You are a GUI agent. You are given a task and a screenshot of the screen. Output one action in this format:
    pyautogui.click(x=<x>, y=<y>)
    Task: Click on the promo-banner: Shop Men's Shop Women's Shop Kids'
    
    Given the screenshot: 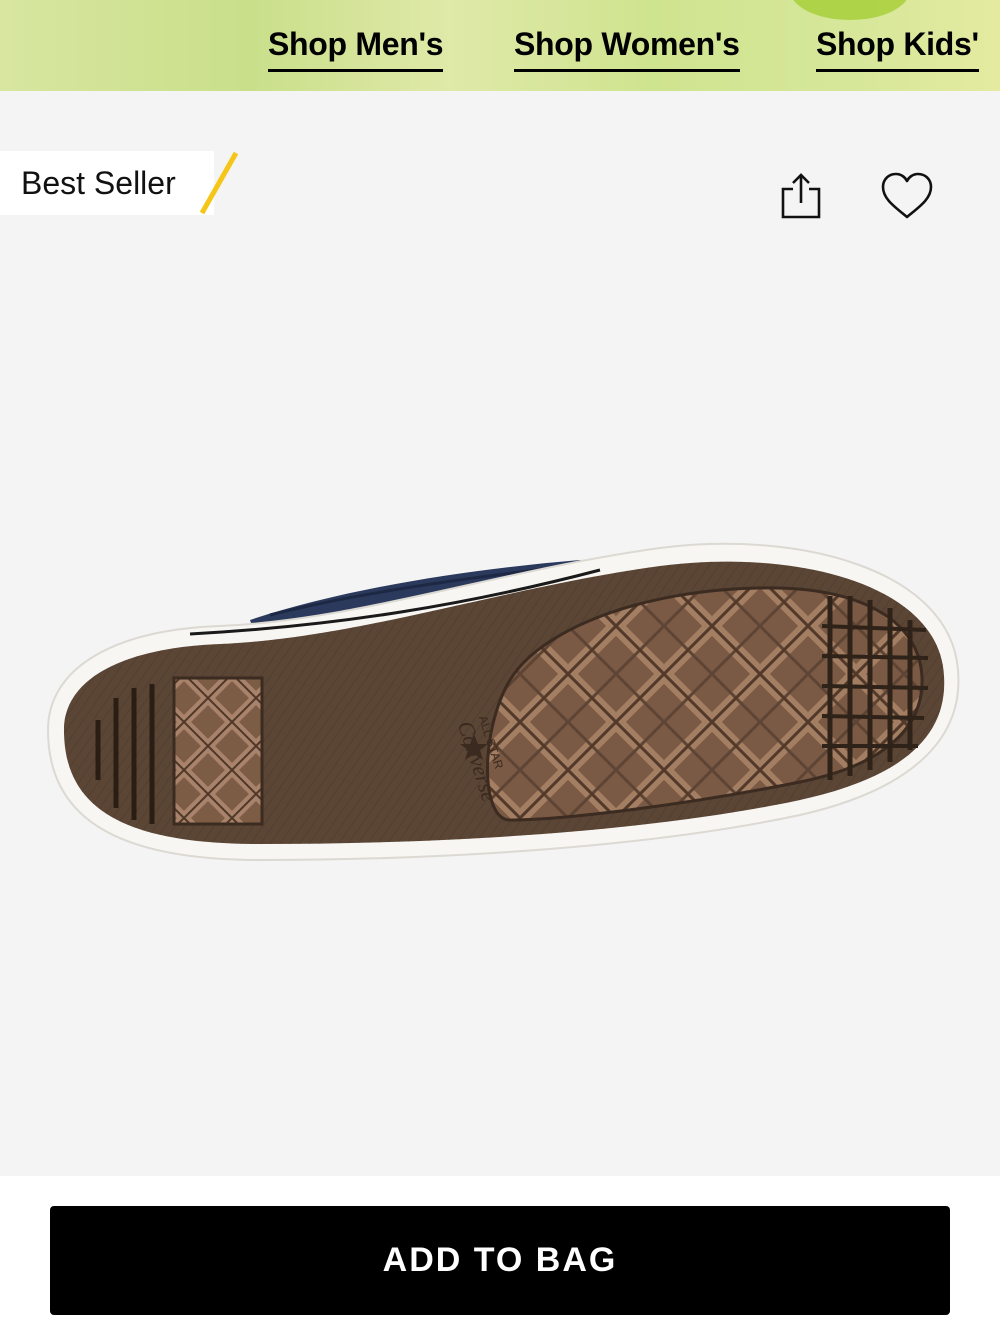 What is the action you would take?
    pyautogui.click(x=500, y=45)
    